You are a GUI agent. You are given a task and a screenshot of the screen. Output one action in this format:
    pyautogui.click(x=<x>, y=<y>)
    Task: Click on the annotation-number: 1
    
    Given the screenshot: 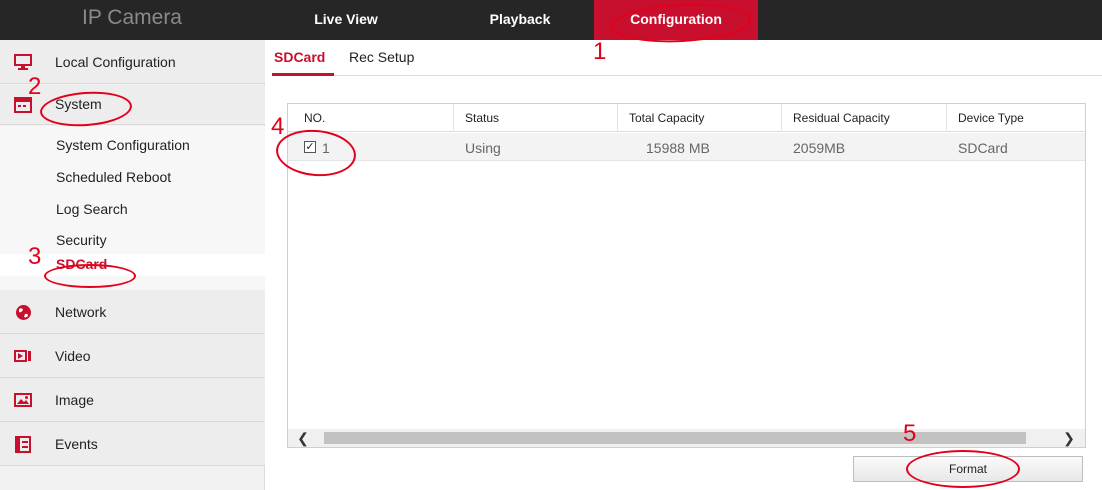 What is the action you would take?
    pyautogui.click(x=600, y=51)
    